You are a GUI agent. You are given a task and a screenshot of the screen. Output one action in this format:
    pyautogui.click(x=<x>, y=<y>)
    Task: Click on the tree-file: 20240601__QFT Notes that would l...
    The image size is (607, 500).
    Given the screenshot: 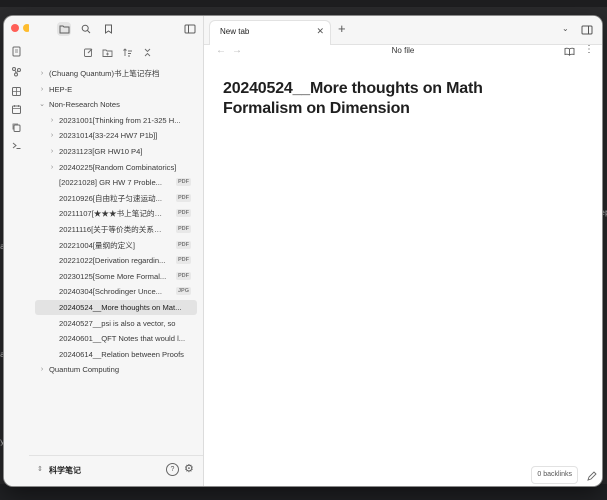 What is the action you would take?
    pyautogui.click(x=116, y=338)
    